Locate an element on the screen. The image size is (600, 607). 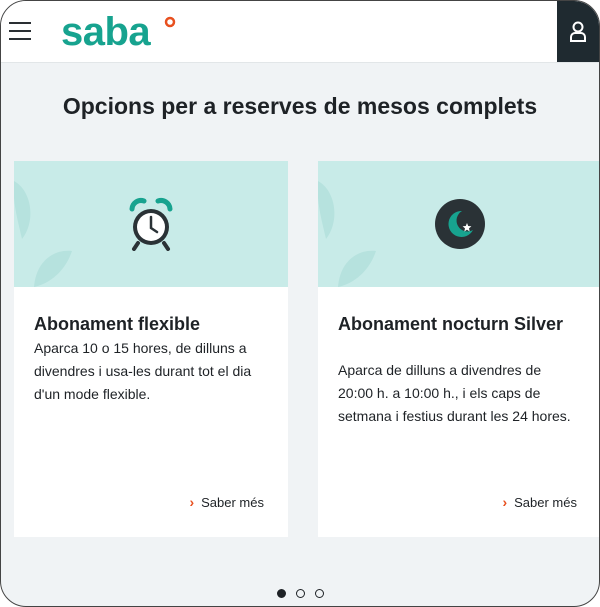
moon-star-icon is located at coordinates (459, 224).